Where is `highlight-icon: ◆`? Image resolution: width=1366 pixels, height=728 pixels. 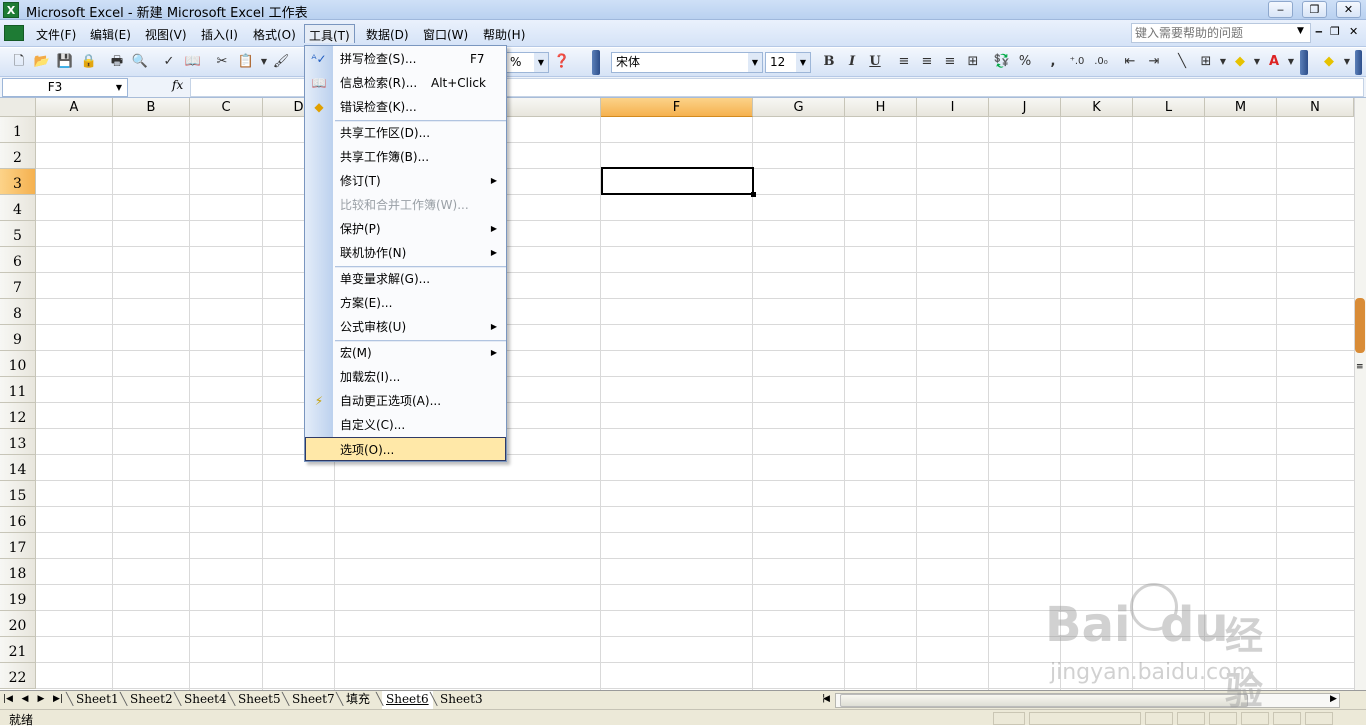
highlight-icon: ◆ is located at coordinates (1329, 62).